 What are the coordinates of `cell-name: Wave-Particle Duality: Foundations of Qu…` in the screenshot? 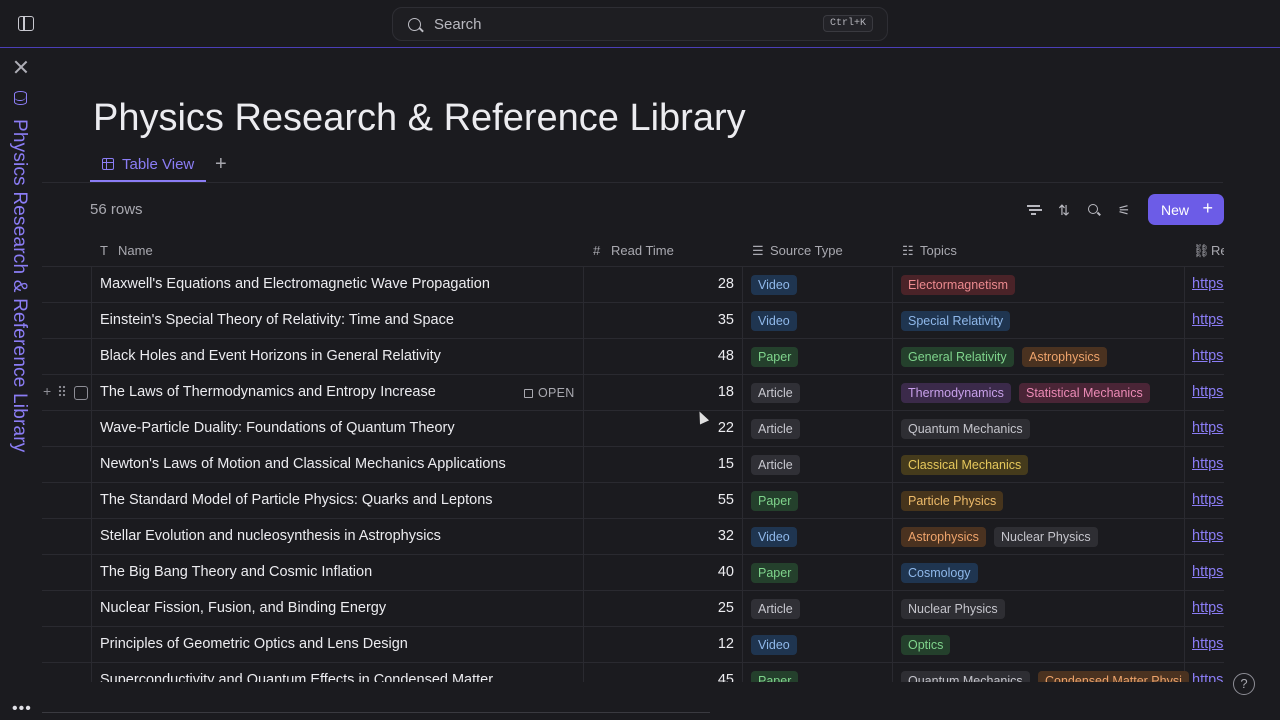 It's located at (310, 428).